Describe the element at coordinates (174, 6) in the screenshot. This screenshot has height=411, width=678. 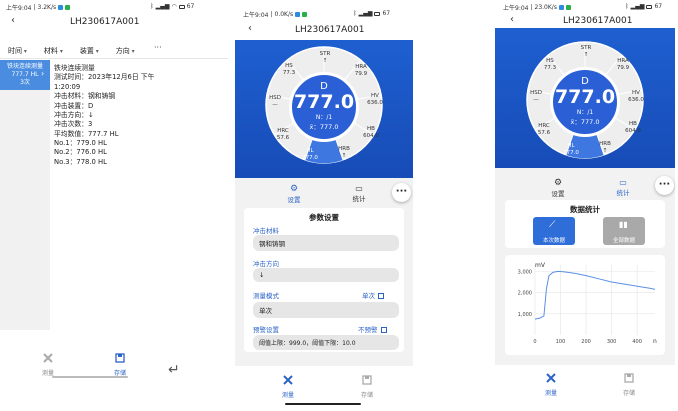
I see `wifi-icon: ◠` at that location.